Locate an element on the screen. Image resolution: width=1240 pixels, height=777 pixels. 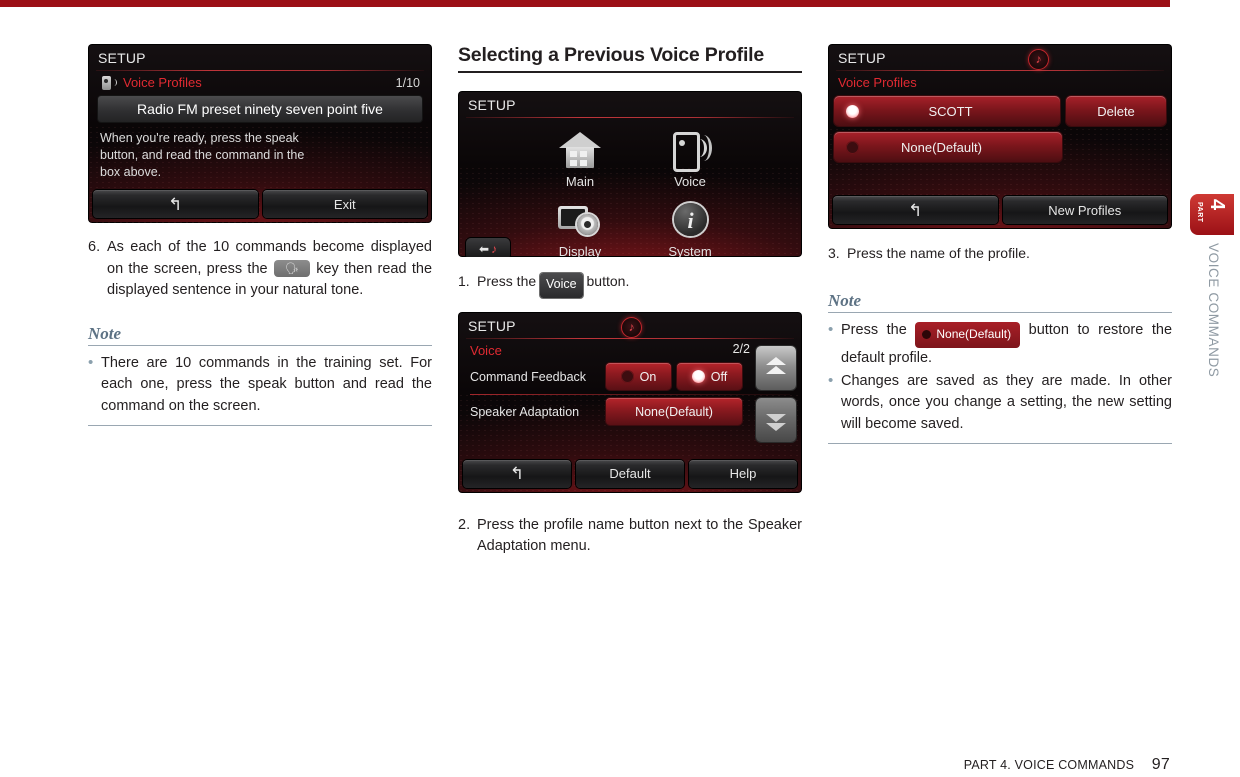
speak-key-icon: 🗣 is located at coordinates (291, 268).